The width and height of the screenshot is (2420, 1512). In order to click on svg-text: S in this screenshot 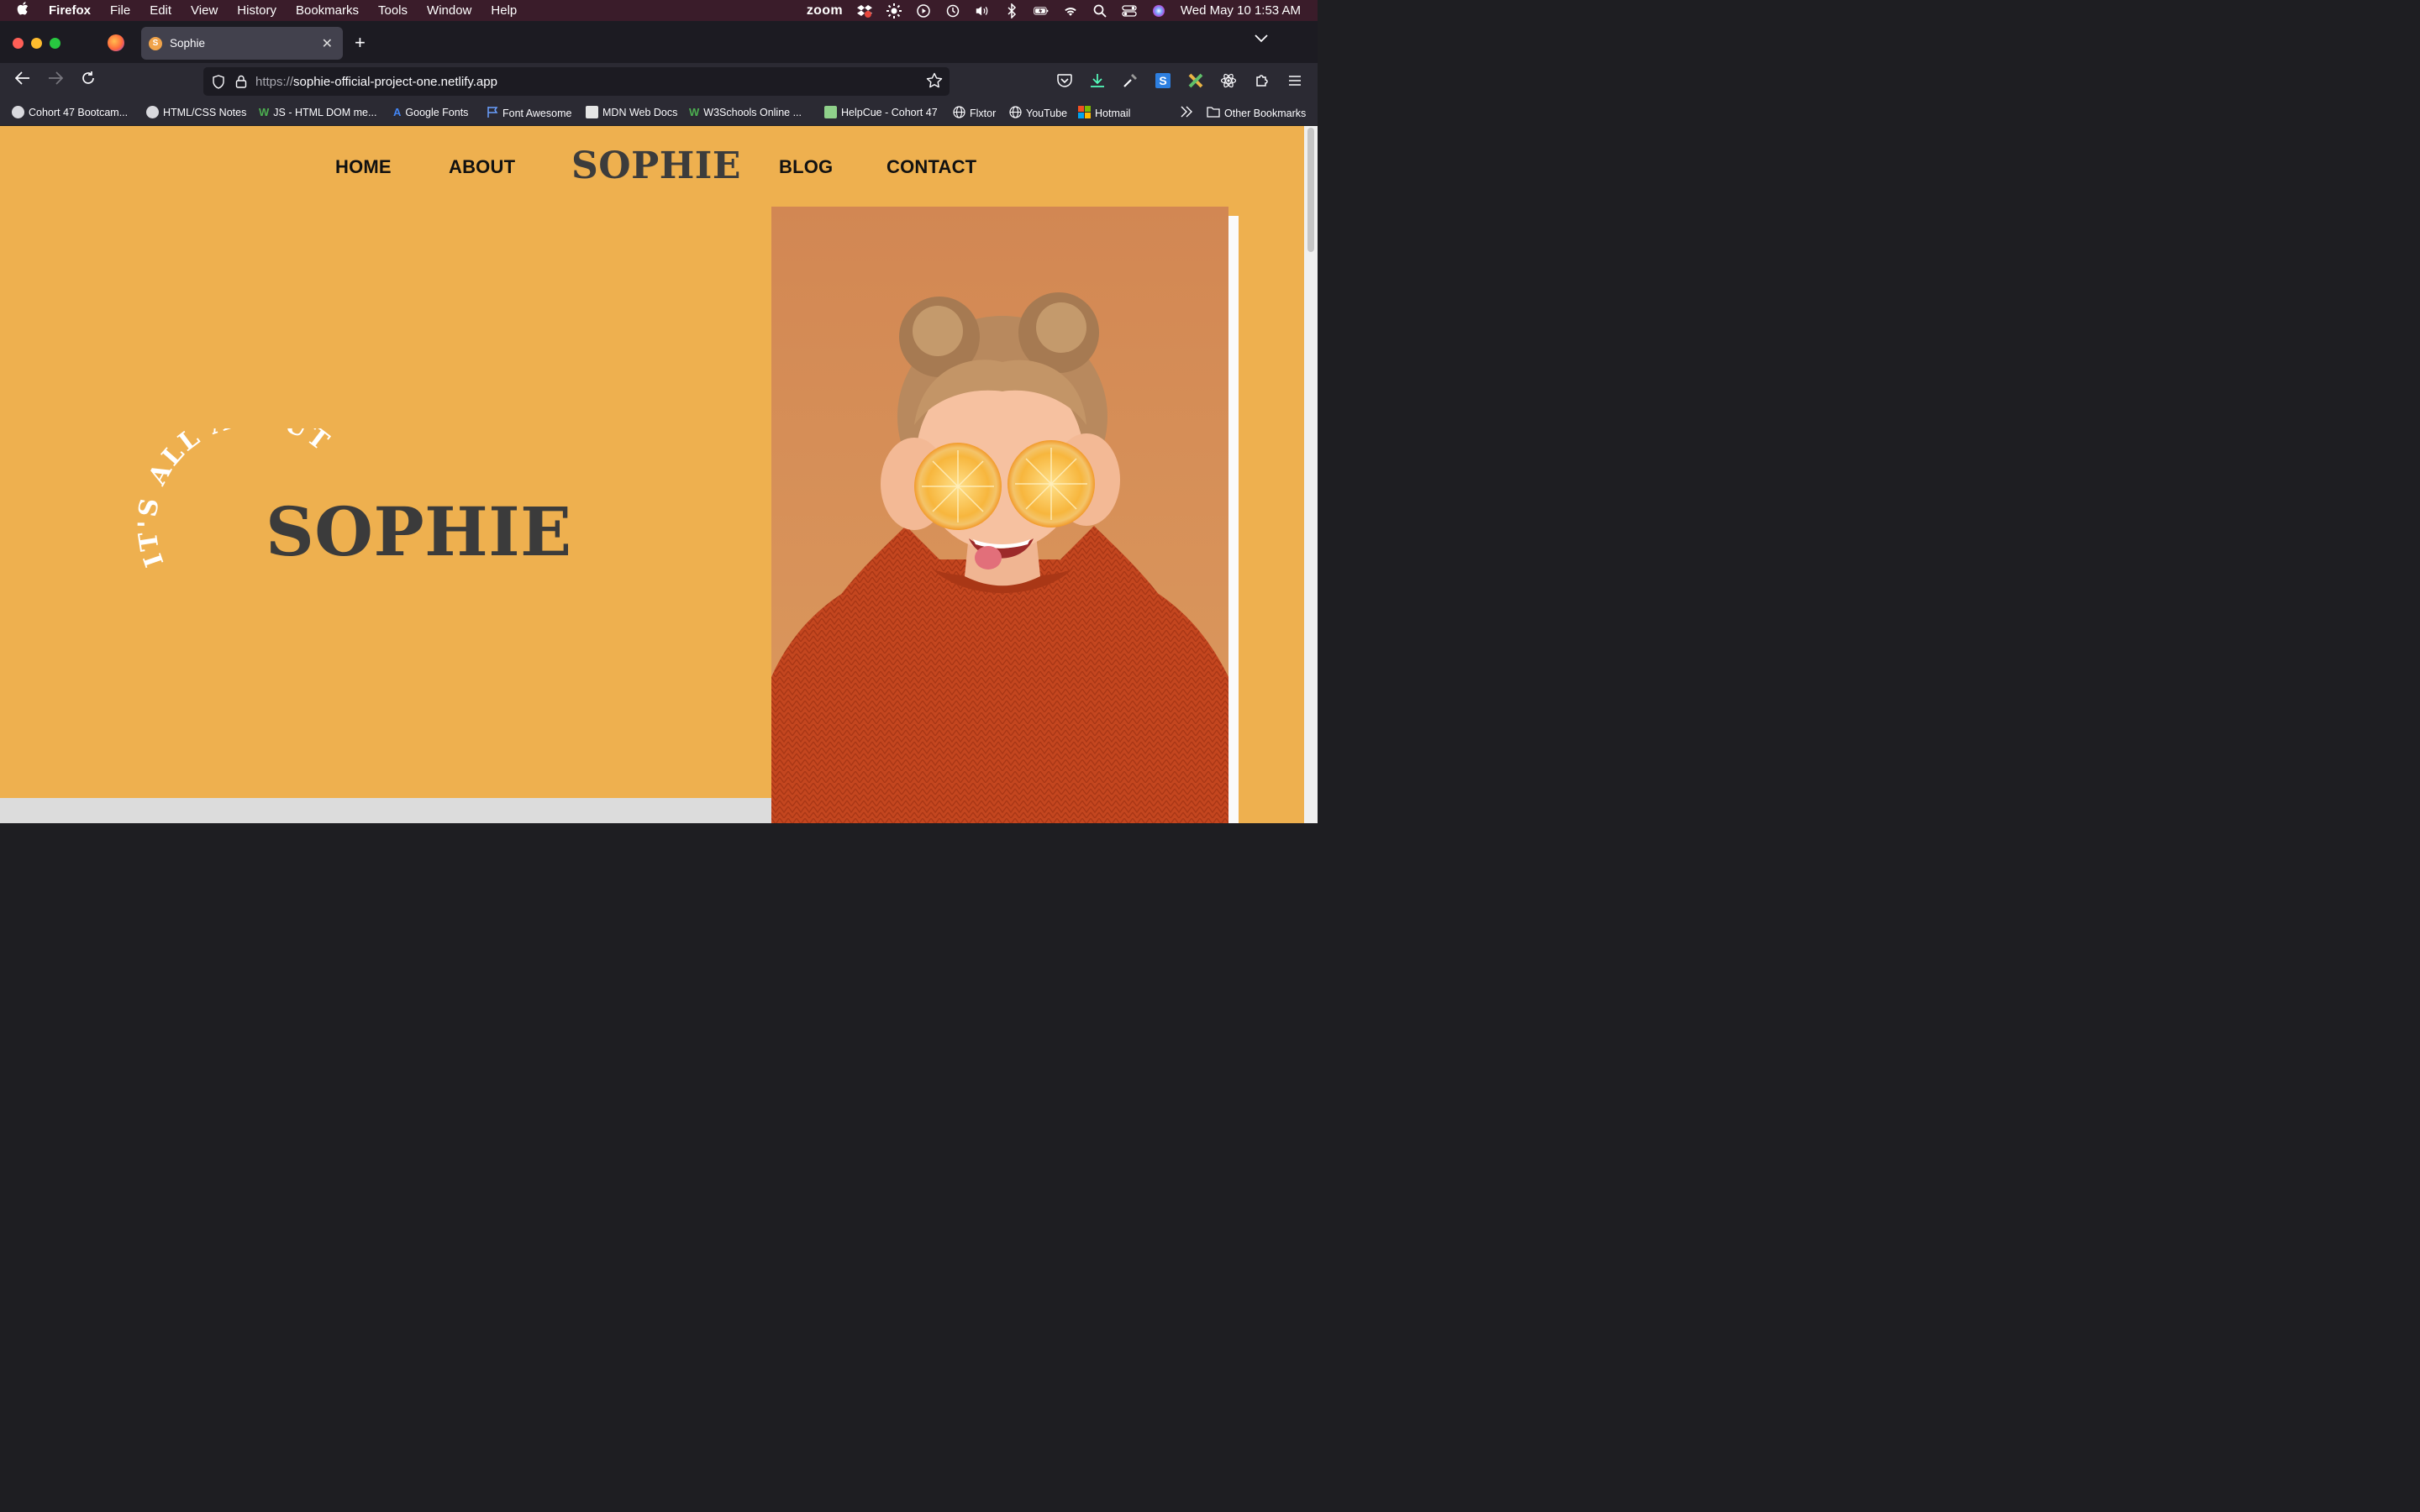, I will do `click(1163, 80)`.